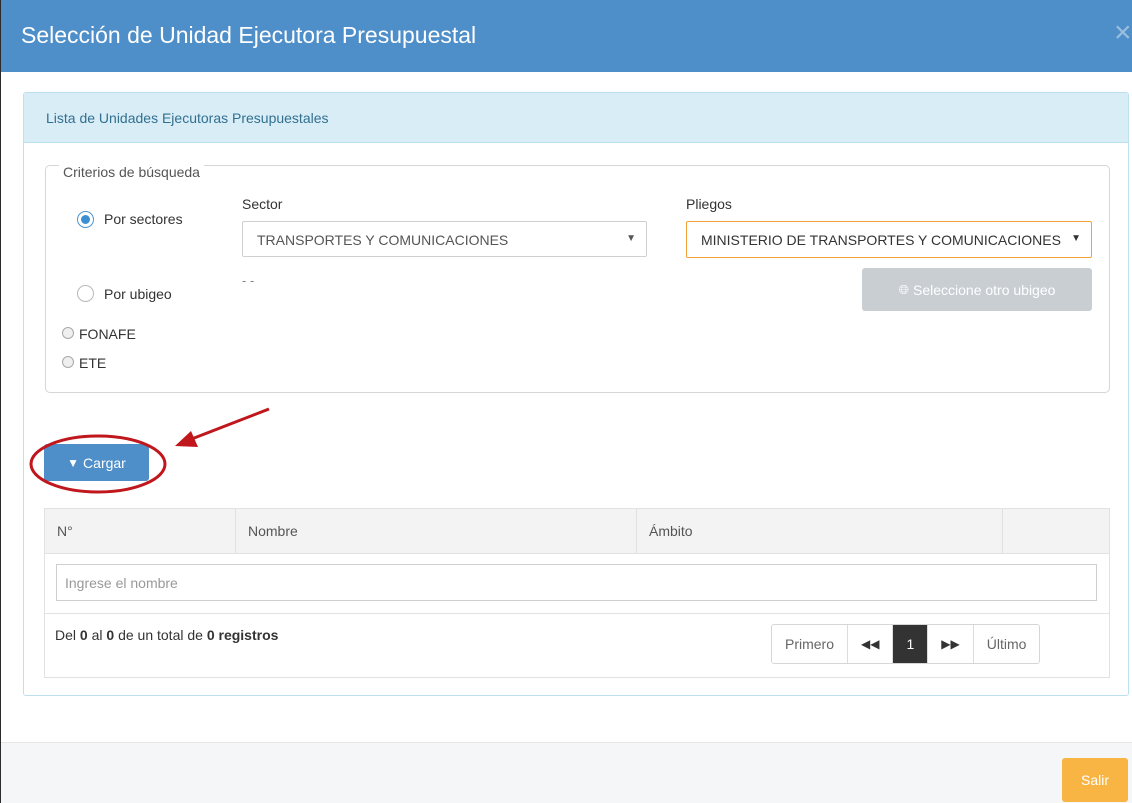 This screenshot has height=803, width=1132. What do you see at coordinates (85, 219) in the screenshot?
I see `radio-por-sectores` at bounding box center [85, 219].